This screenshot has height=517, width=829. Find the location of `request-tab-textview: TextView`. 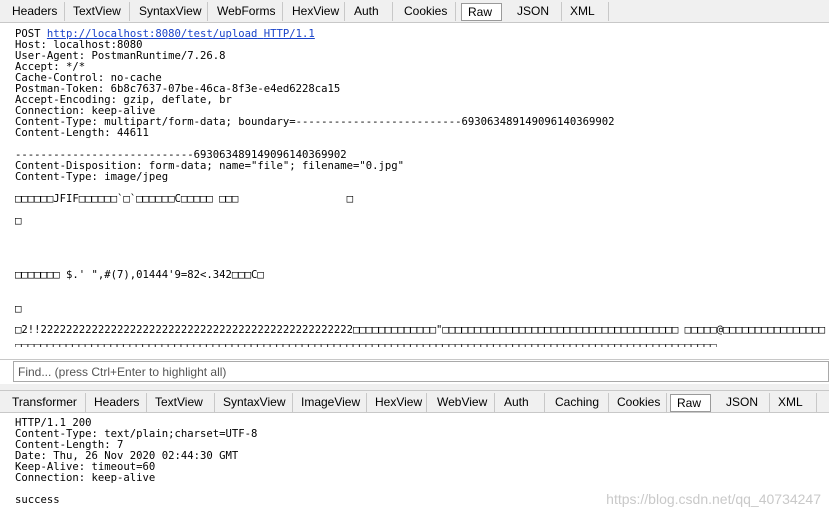

request-tab-textview: TextView is located at coordinates (98, 11).